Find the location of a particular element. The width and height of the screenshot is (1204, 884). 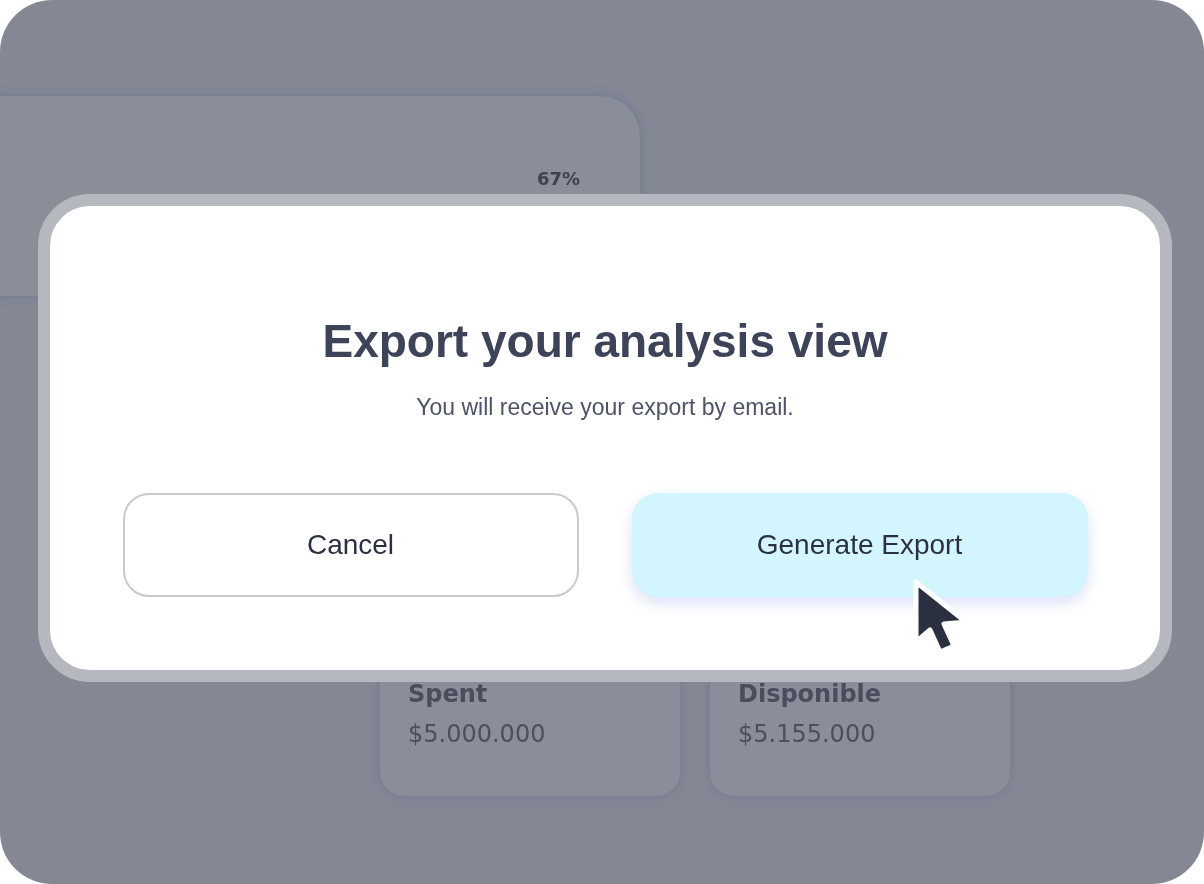

dialog-title: Export your analysis view is located at coordinates (605, 341).